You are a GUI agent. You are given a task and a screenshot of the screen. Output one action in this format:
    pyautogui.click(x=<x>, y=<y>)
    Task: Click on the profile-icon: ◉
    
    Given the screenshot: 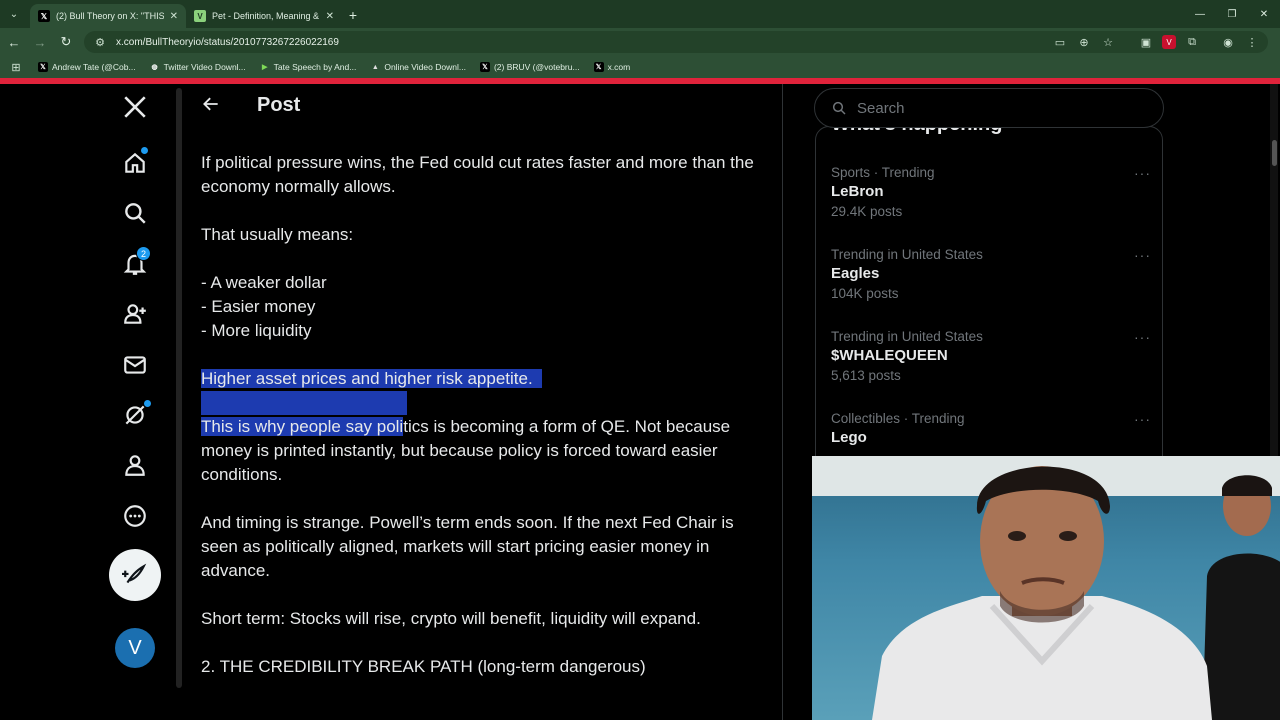 What is the action you would take?
    pyautogui.click(x=1228, y=42)
    